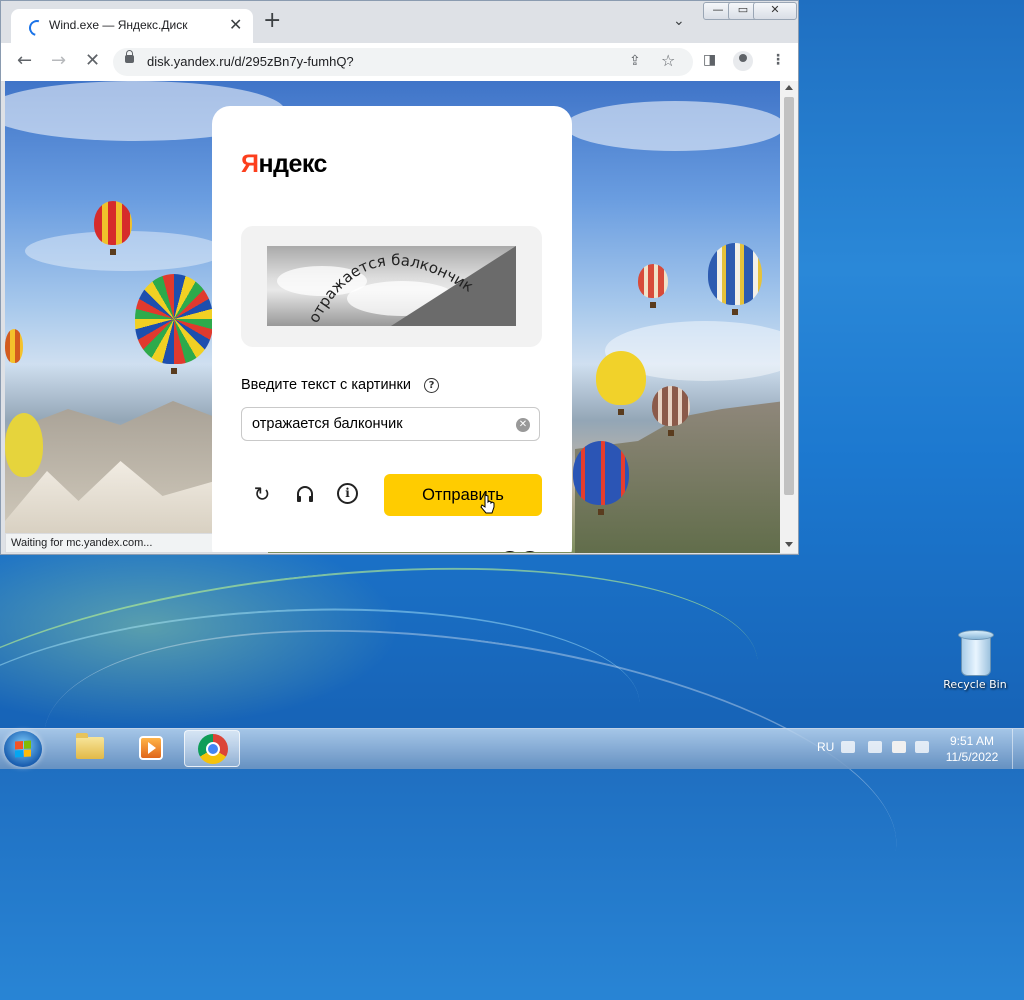 Image resolution: width=1024 pixels, height=1000 pixels. What do you see at coordinates (399, 22) in the screenshot?
I see `tab-strip: Wind.exe — Яндекс.Диск ✕ + ⌄ — ▭ ✕` at bounding box center [399, 22].